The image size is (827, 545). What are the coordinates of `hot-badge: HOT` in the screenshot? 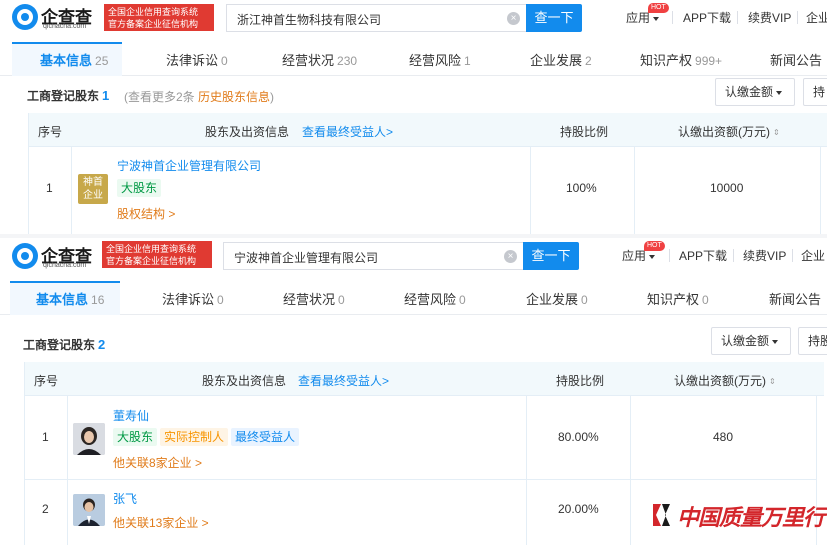 It's located at (658, 8).